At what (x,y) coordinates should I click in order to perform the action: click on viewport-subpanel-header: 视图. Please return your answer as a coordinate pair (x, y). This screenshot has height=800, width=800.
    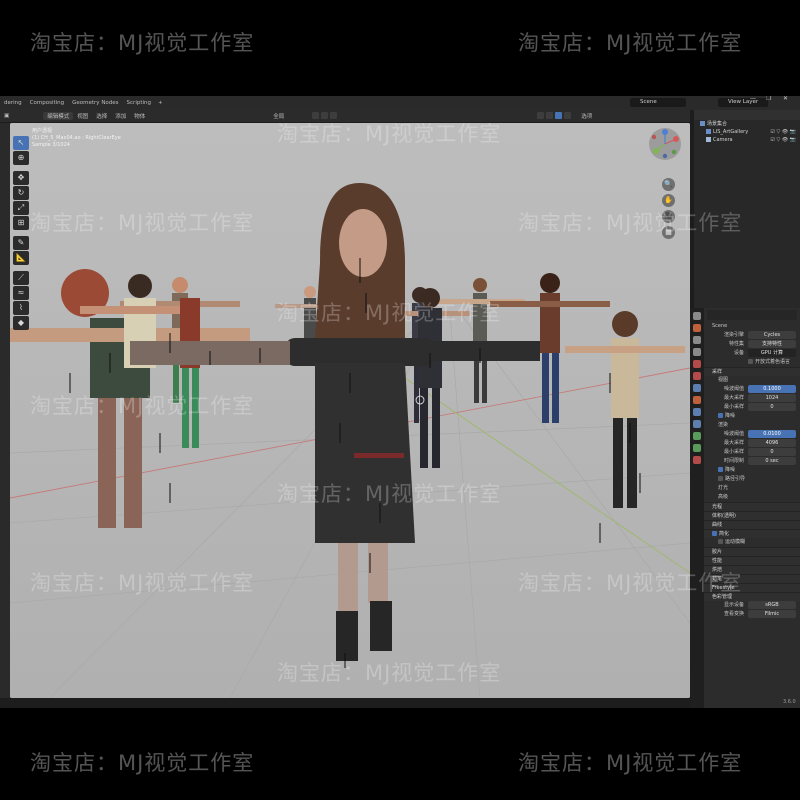
    Looking at the image, I should click on (752, 380).